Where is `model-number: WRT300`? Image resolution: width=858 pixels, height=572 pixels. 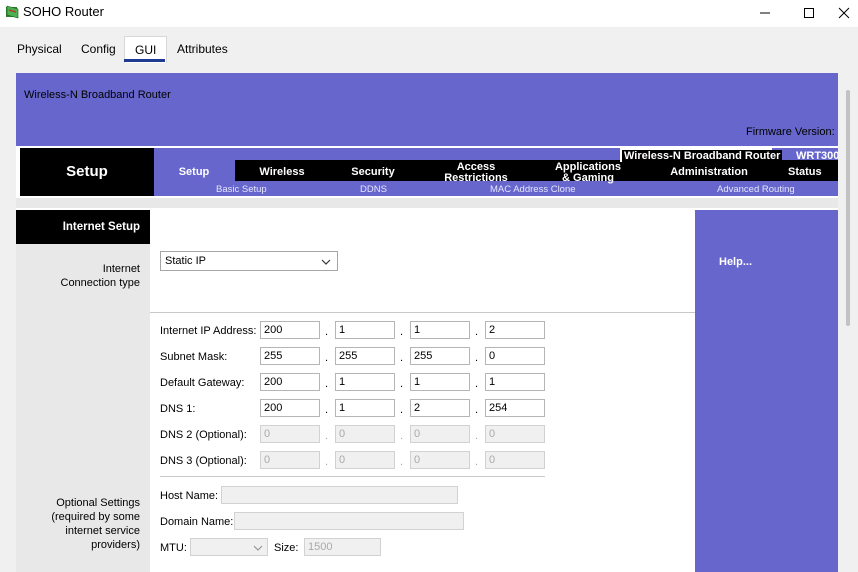 model-number: WRT300 is located at coordinates (817, 156).